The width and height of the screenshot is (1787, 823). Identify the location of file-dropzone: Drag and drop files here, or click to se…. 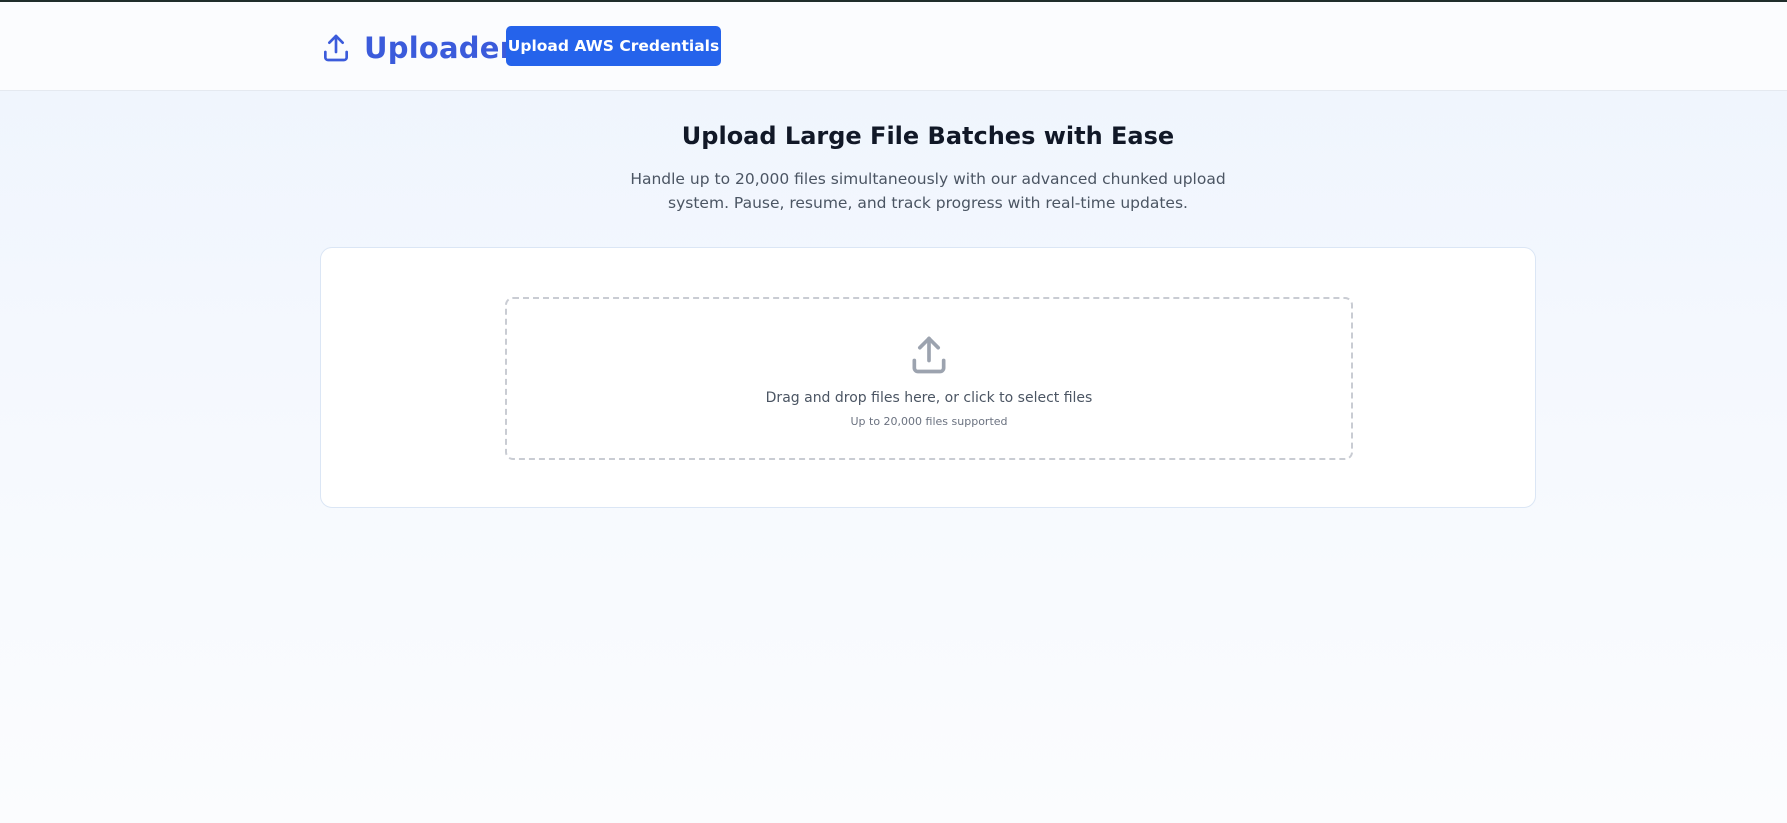
(929, 378).